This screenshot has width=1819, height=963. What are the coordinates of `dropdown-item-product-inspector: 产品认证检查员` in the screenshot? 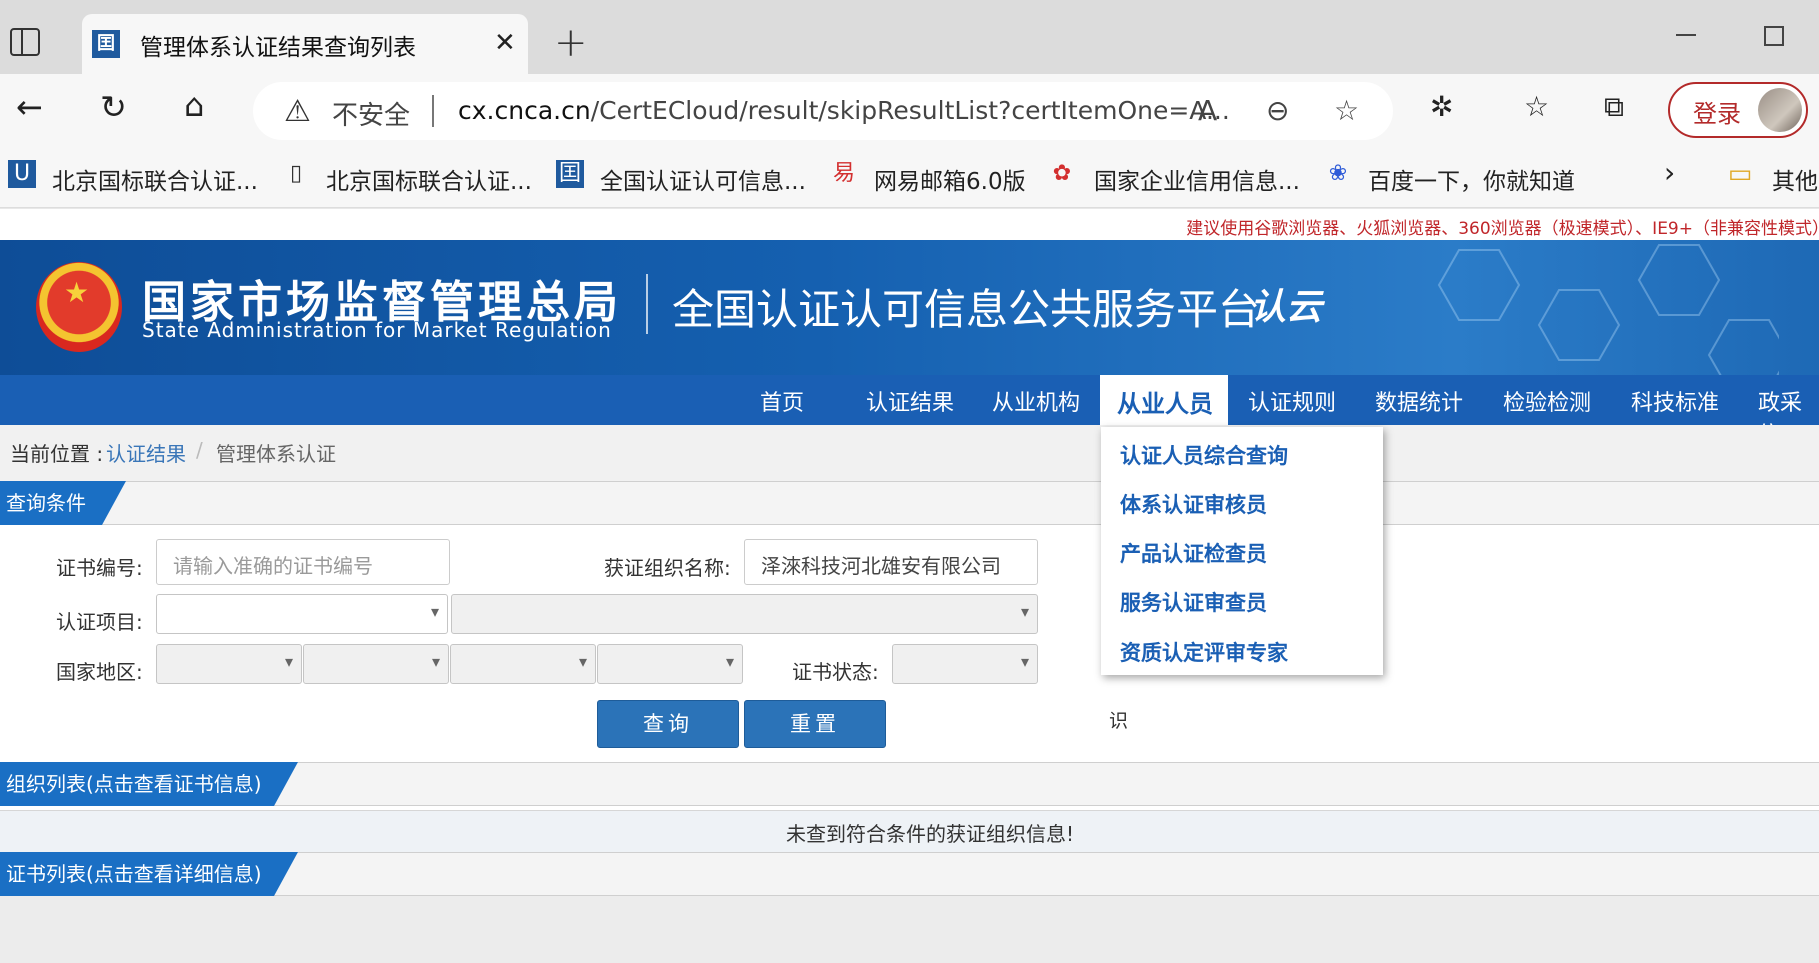 It's located at (1193, 553).